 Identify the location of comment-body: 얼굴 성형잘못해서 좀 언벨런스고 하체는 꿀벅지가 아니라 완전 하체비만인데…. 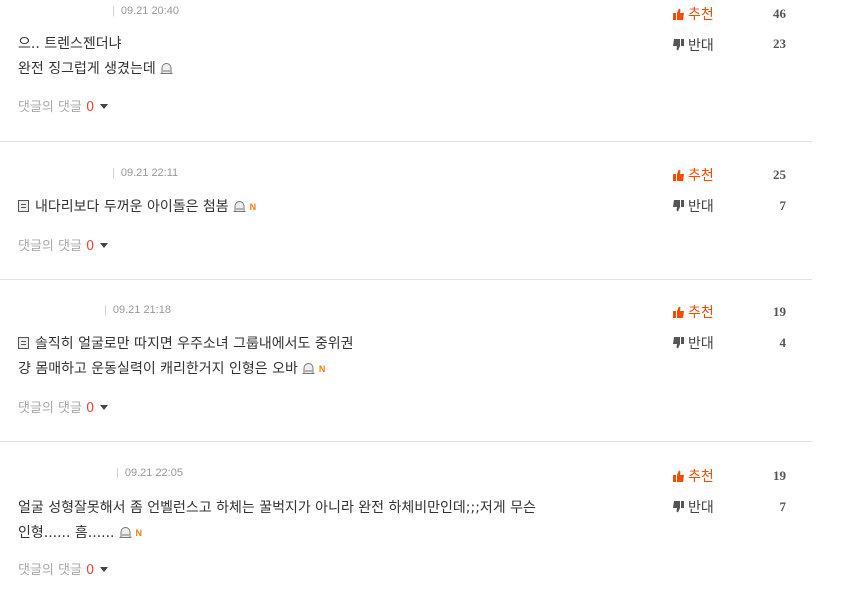
(338, 521).